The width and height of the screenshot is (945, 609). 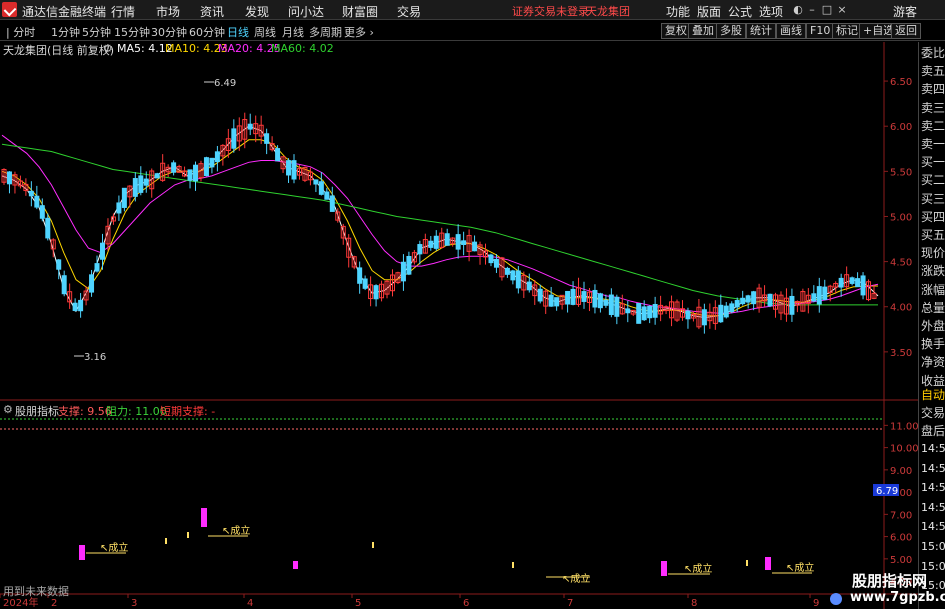 I want to click on price-tick-label: 5.50, so click(x=901, y=172).